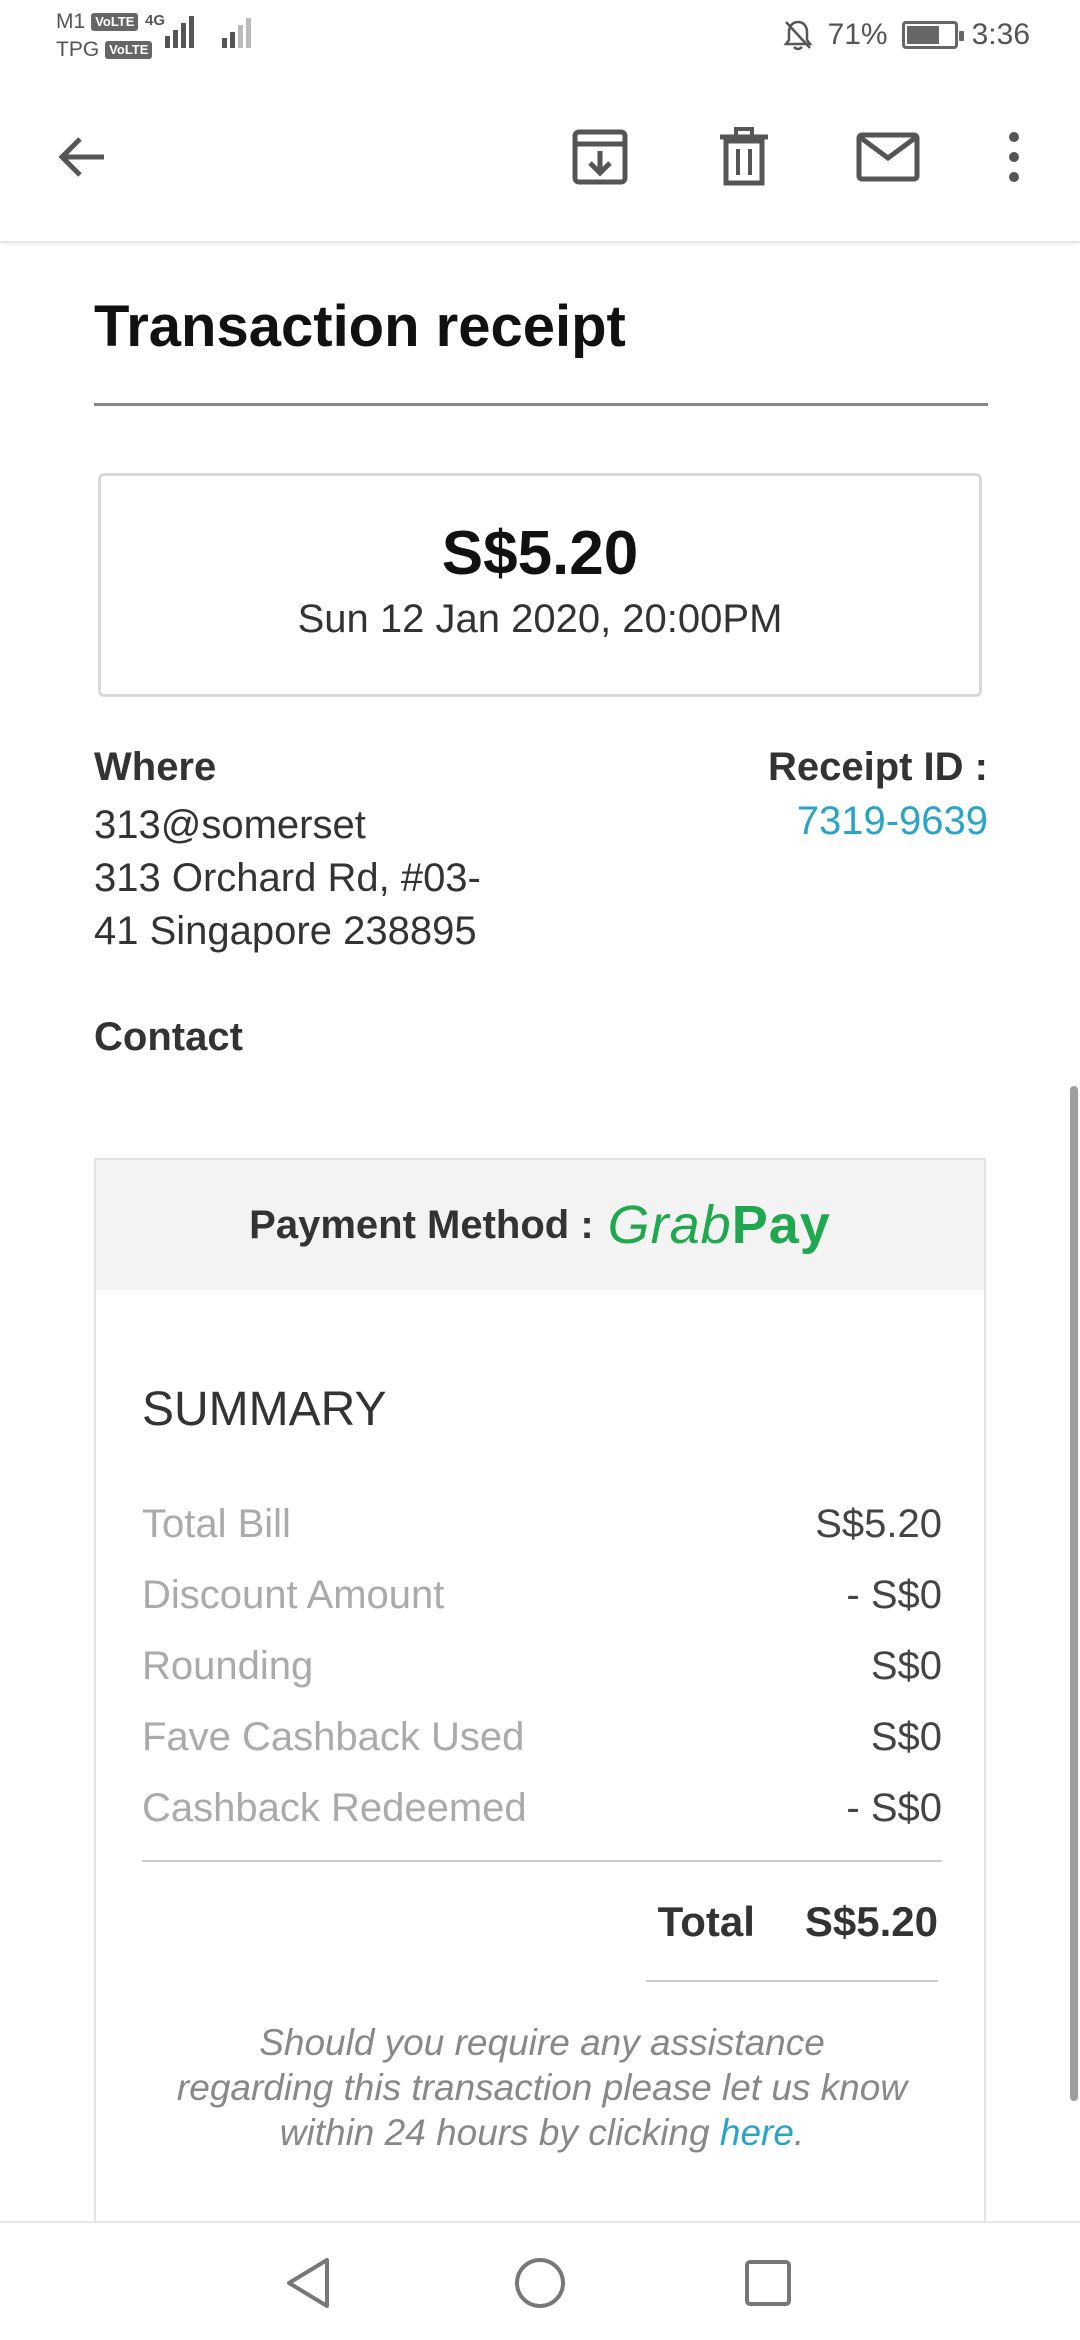  What do you see at coordinates (155, 20) in the screenshot?
I see `network-type: 4G` at bounding box center [155, 20].